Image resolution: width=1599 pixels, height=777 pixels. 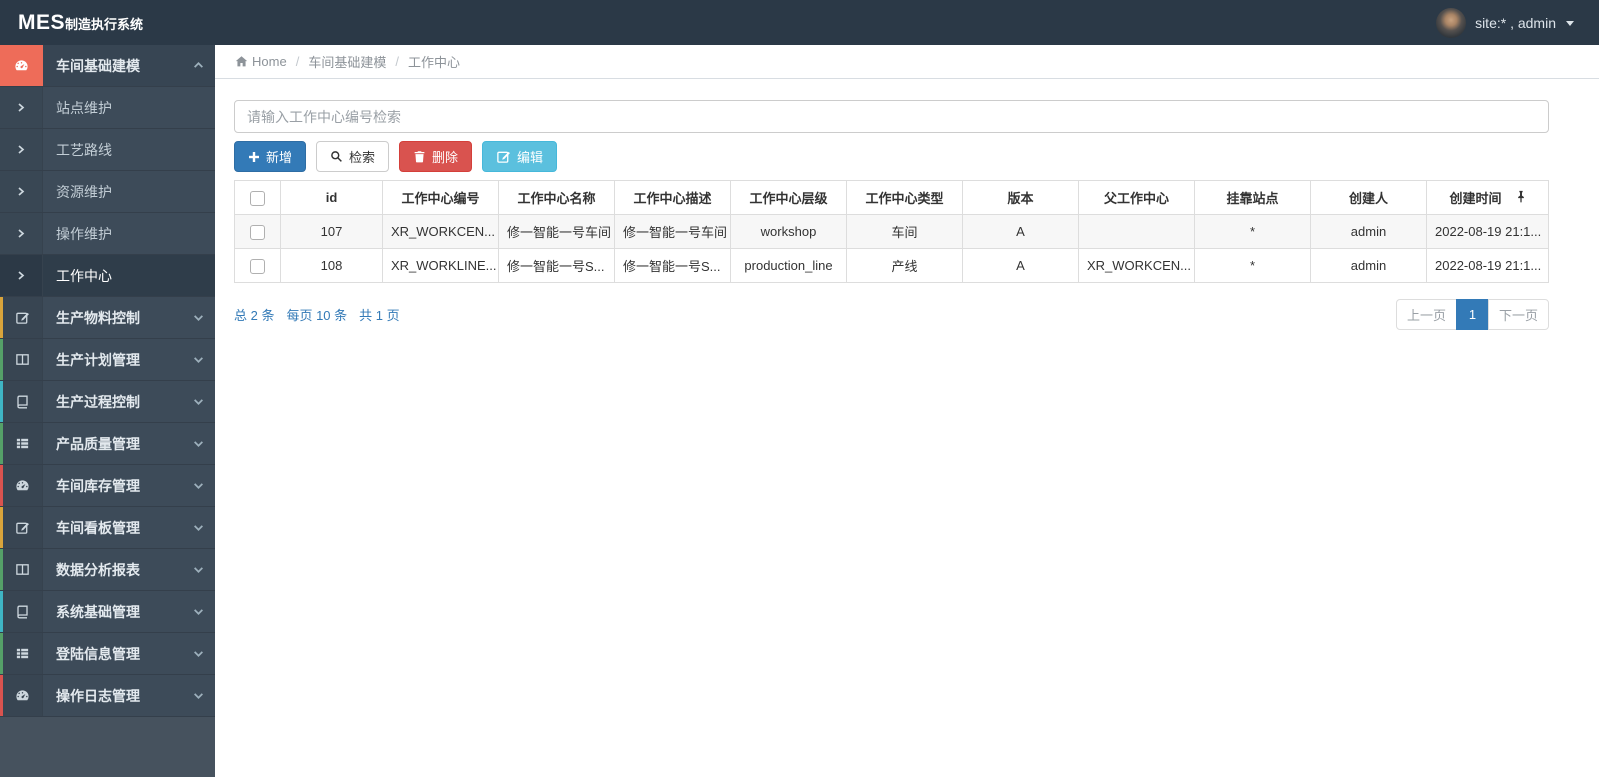 I want to click on app-logo: MES制造执行系统, so click(x=107, y=23).